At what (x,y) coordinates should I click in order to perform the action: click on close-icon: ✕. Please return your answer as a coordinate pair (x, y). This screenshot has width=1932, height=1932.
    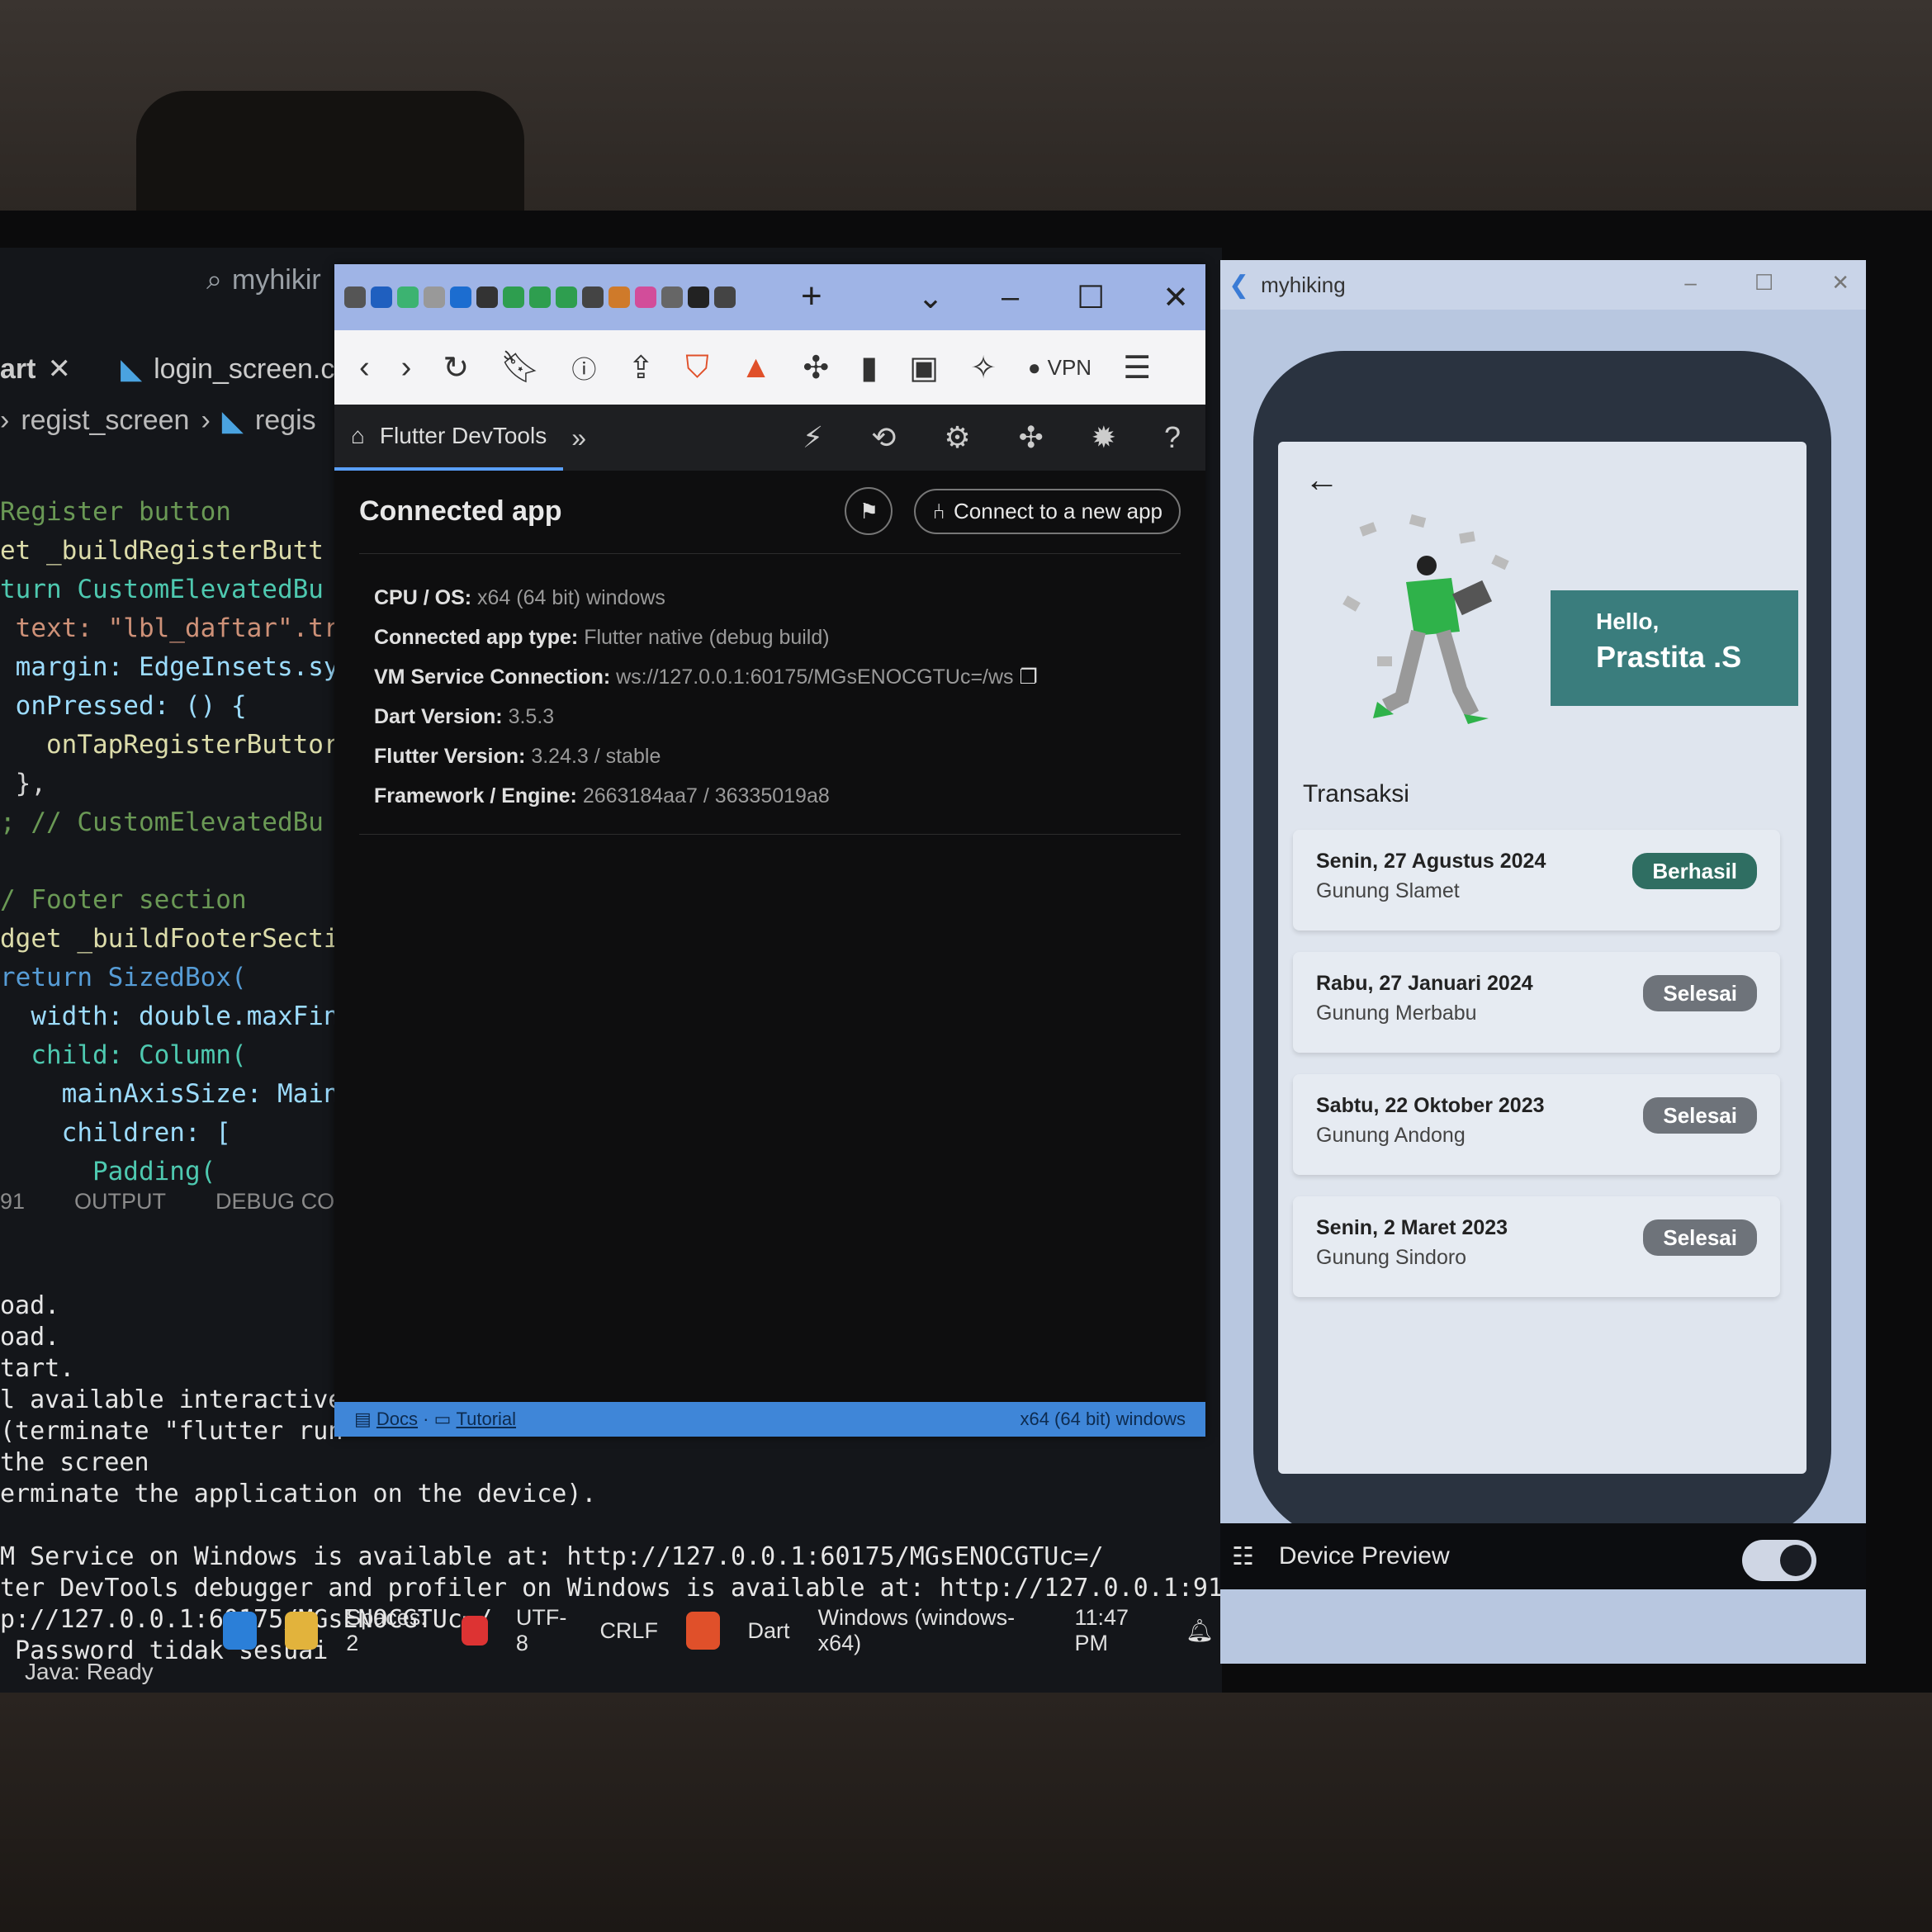
    Looking at the image, I should click on (59, 369).